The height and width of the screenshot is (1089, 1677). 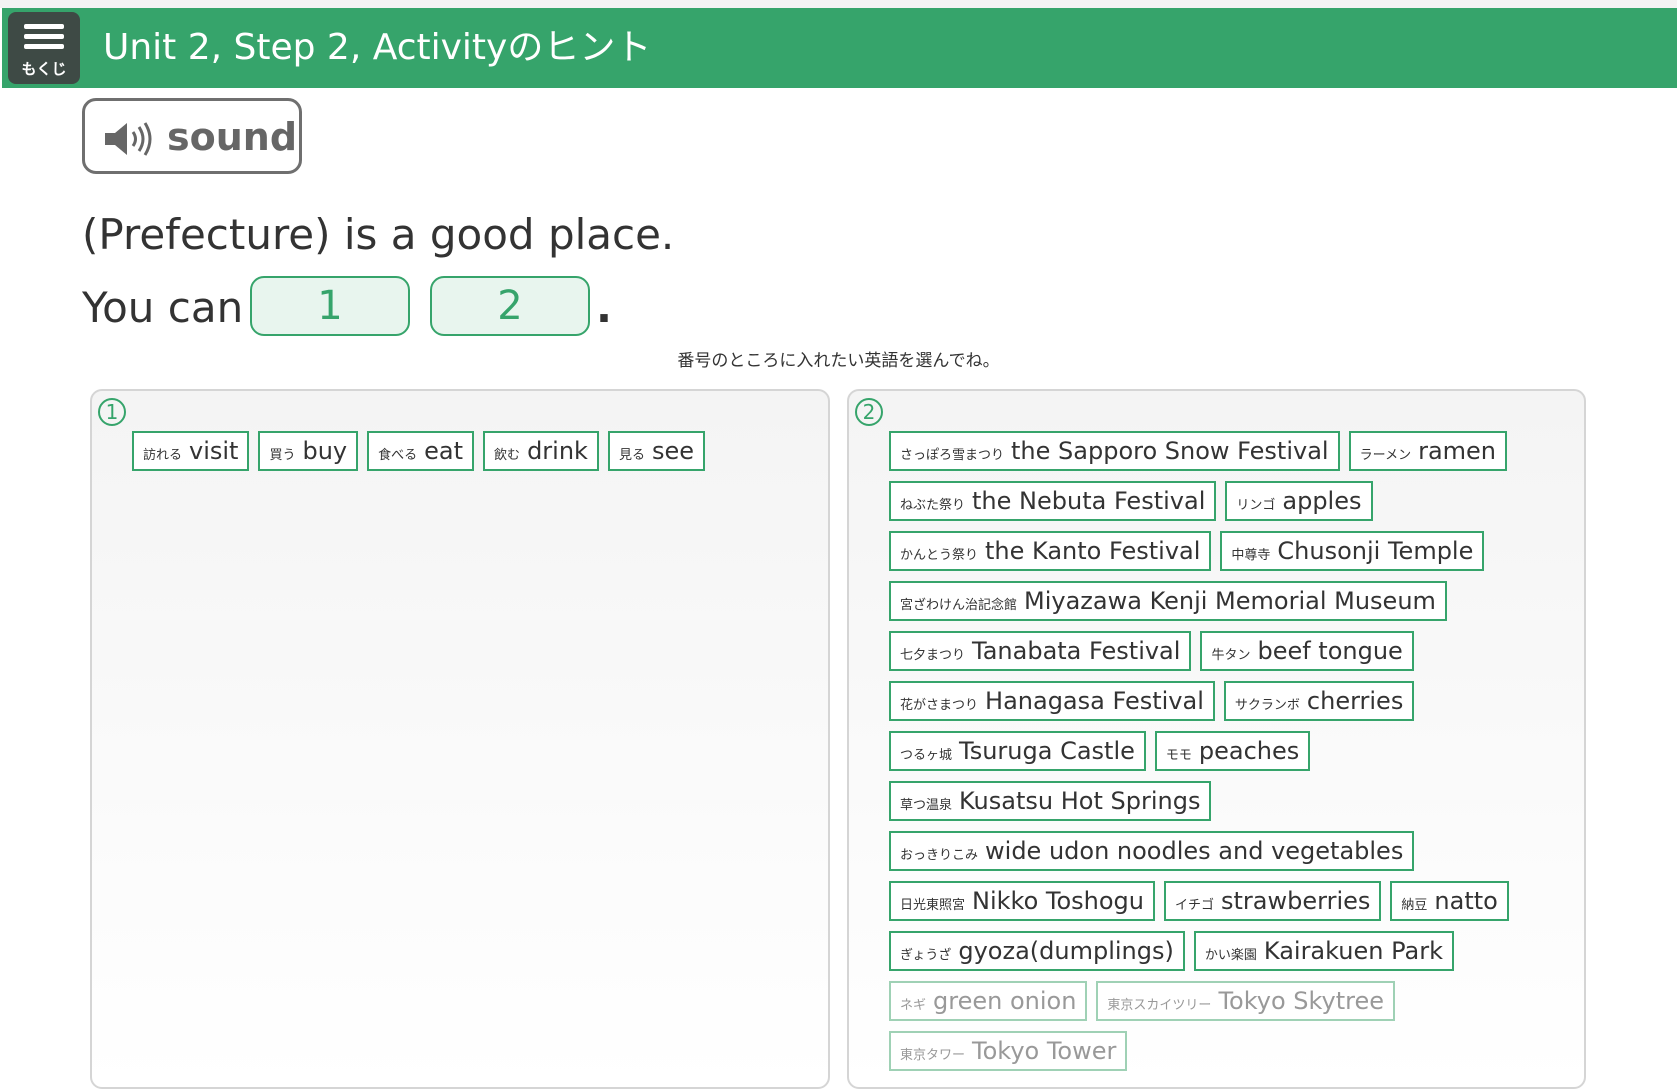 What do you see at coordinates (378, 234) in the screenshot?
I see `sentence-line-1: (Prefecture) is a good place.` at bounding box center [378, 234].